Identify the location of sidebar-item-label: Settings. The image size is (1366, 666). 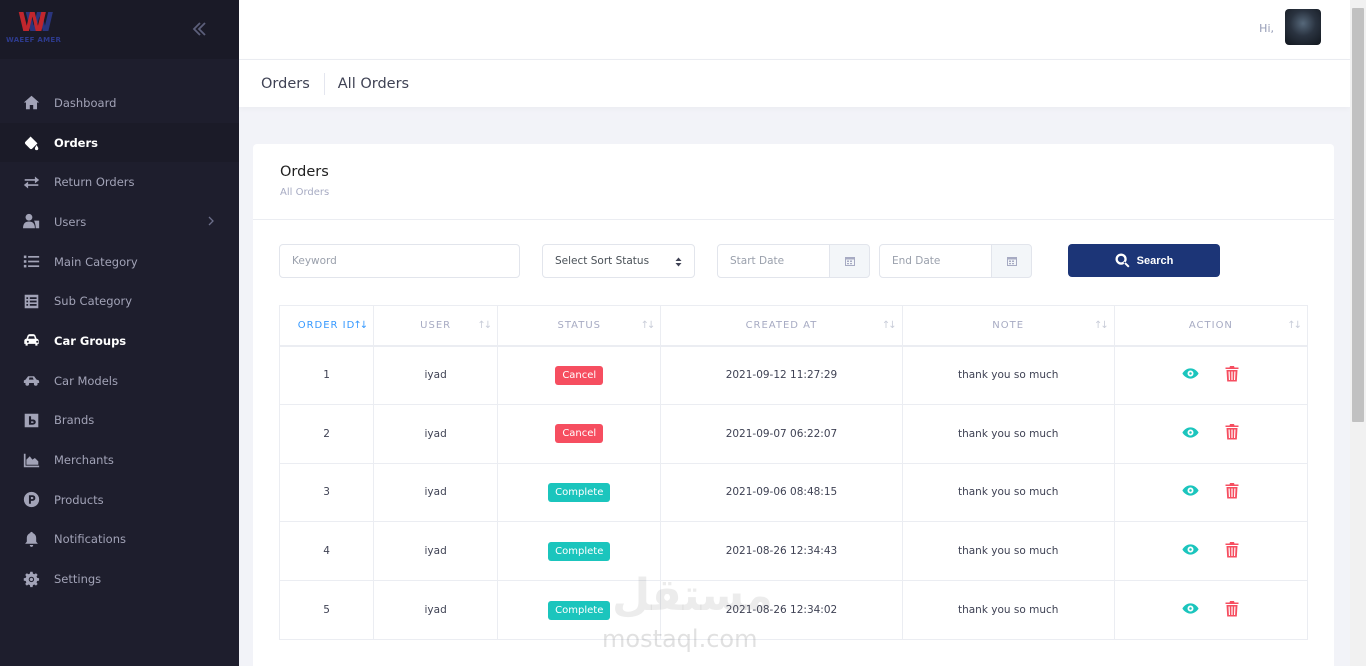
(78, 579).